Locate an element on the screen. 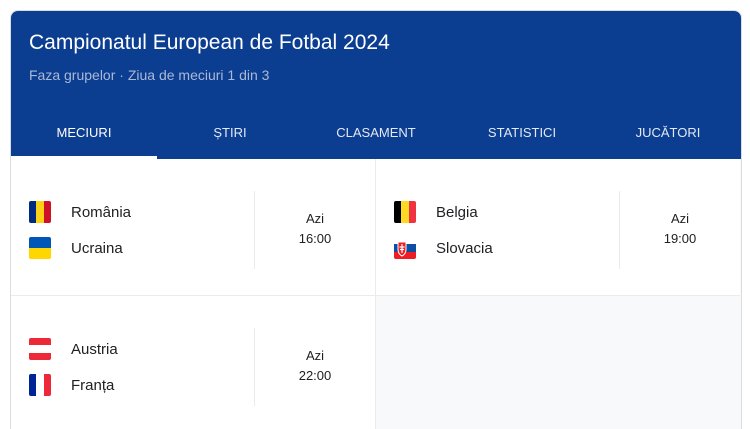  tab-clasament: CLASAMENT is located at coordinates (376, 135).